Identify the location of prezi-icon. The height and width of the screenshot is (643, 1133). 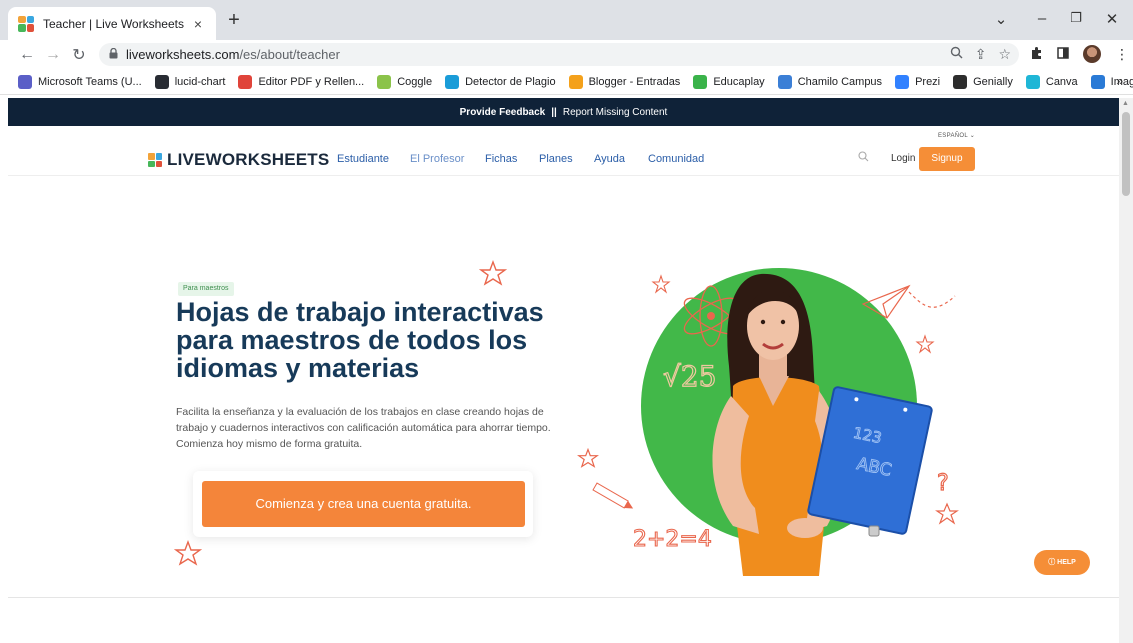
(902, 81).